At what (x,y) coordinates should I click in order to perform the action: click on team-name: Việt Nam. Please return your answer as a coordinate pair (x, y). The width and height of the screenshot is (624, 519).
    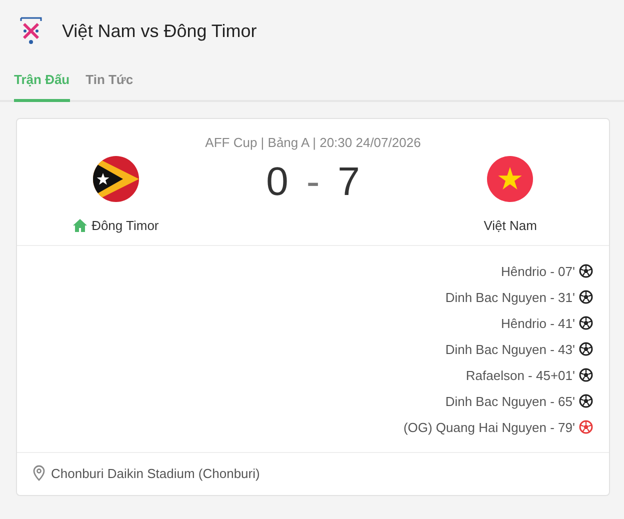
    Looking at the image, I should click on (510, 225).